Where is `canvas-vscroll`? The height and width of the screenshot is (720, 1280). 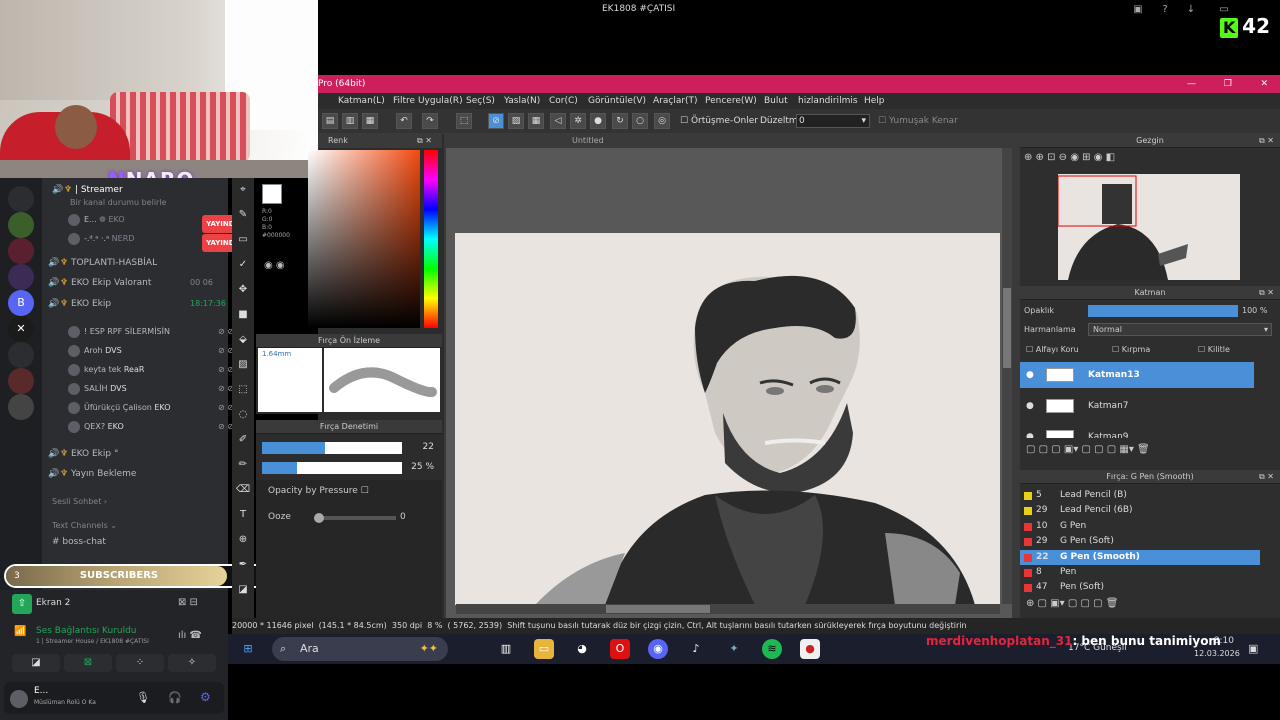 canvas-vscroll is located at coordinates (1007, 376).